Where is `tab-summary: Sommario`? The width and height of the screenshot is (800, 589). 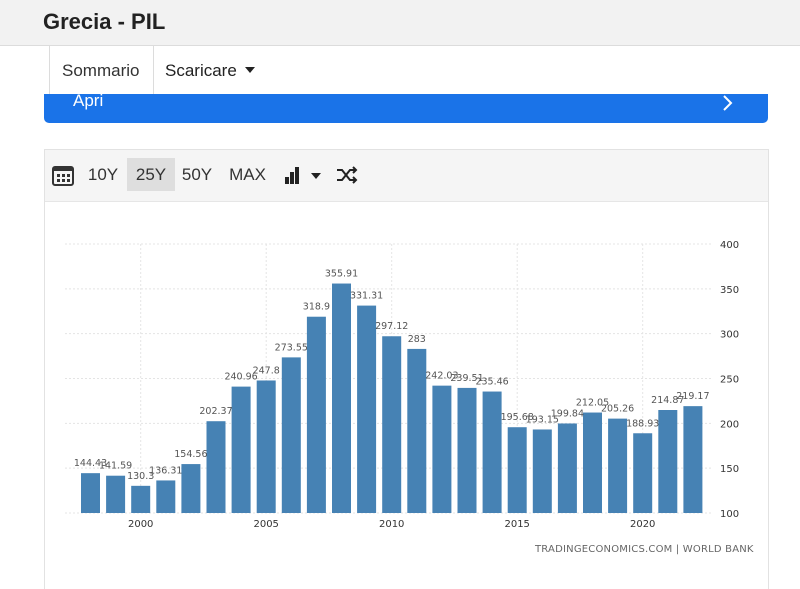
tab-summary: Sommario is located at coordinates (101, 71).